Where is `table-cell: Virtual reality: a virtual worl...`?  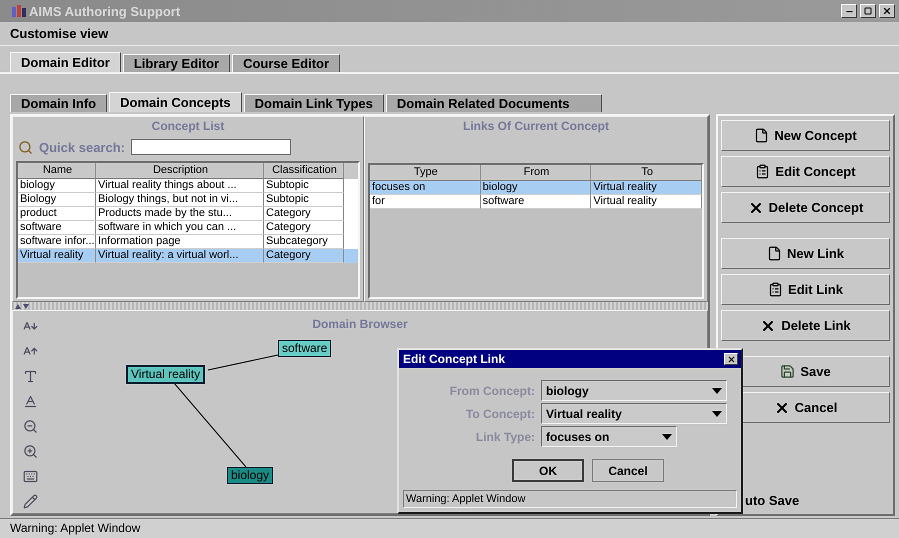
table-cell: Virtual reality: a virtual worl... is located at coordinates (180, 256).